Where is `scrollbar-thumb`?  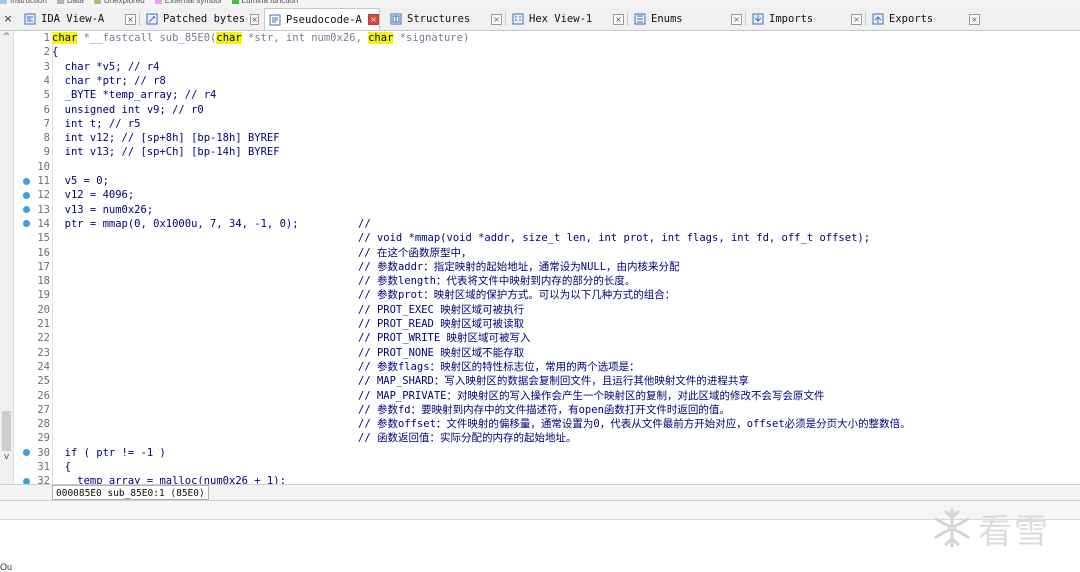
scrollbar-thumb is located at coordinates (6, 431).